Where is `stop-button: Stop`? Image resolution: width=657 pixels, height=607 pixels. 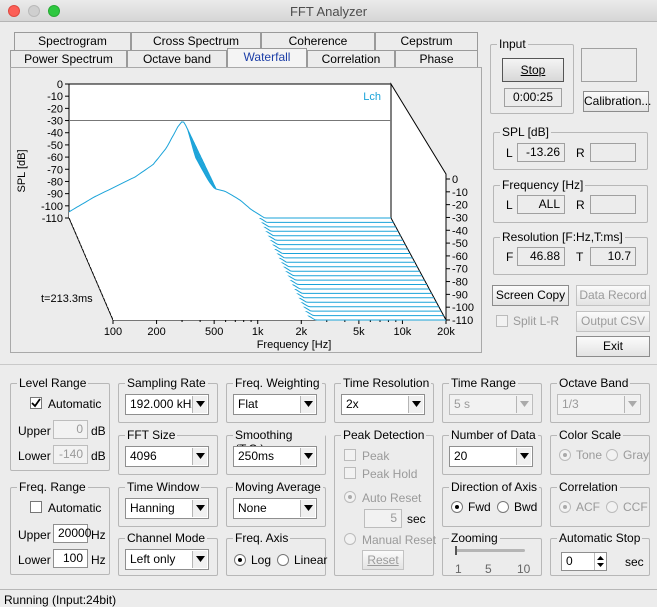 stop-button: Stop is located at coordinates (533, 70).